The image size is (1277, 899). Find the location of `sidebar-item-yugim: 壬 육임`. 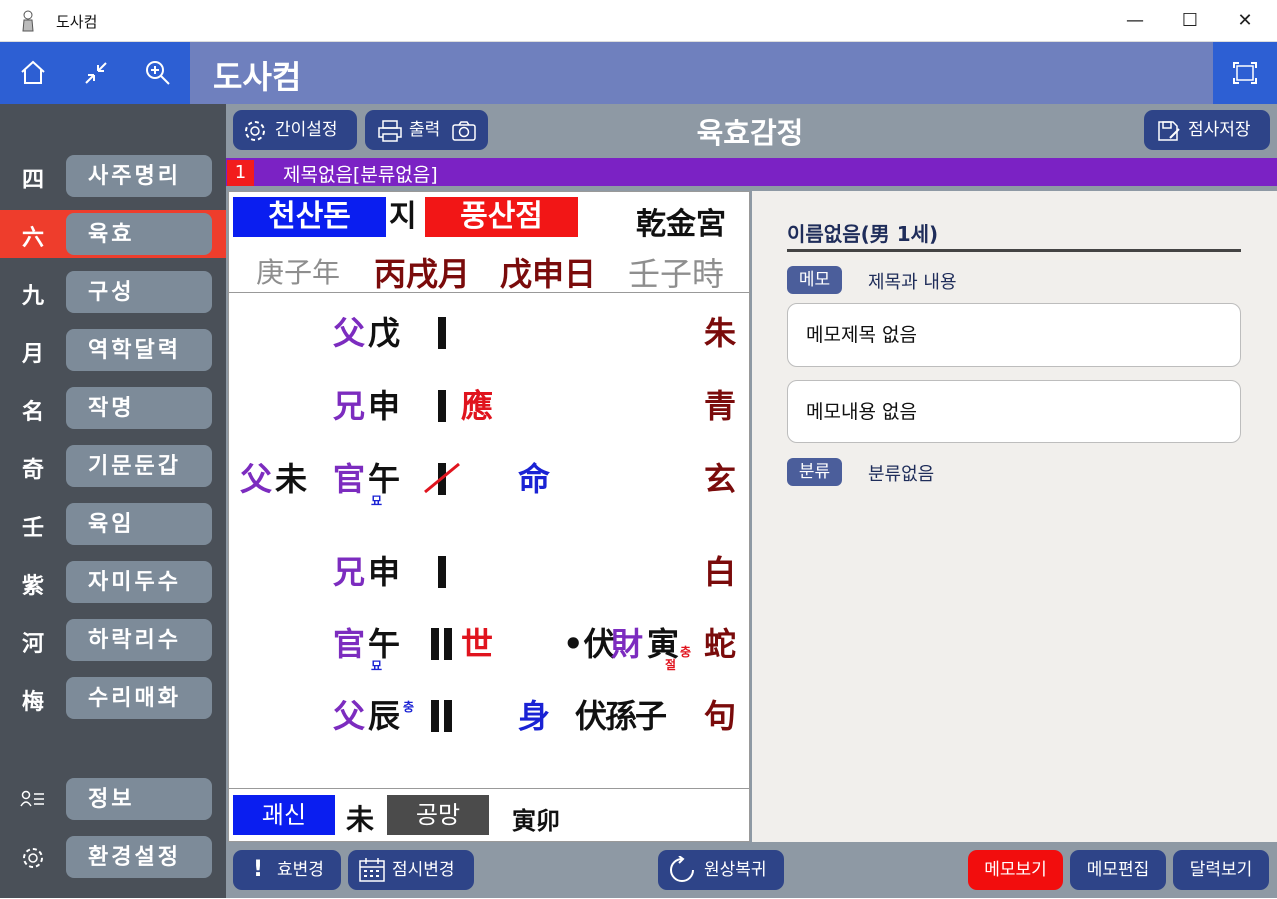

sidebar-item-yugim: 壬 육임 is located at coordinates (113, 524).